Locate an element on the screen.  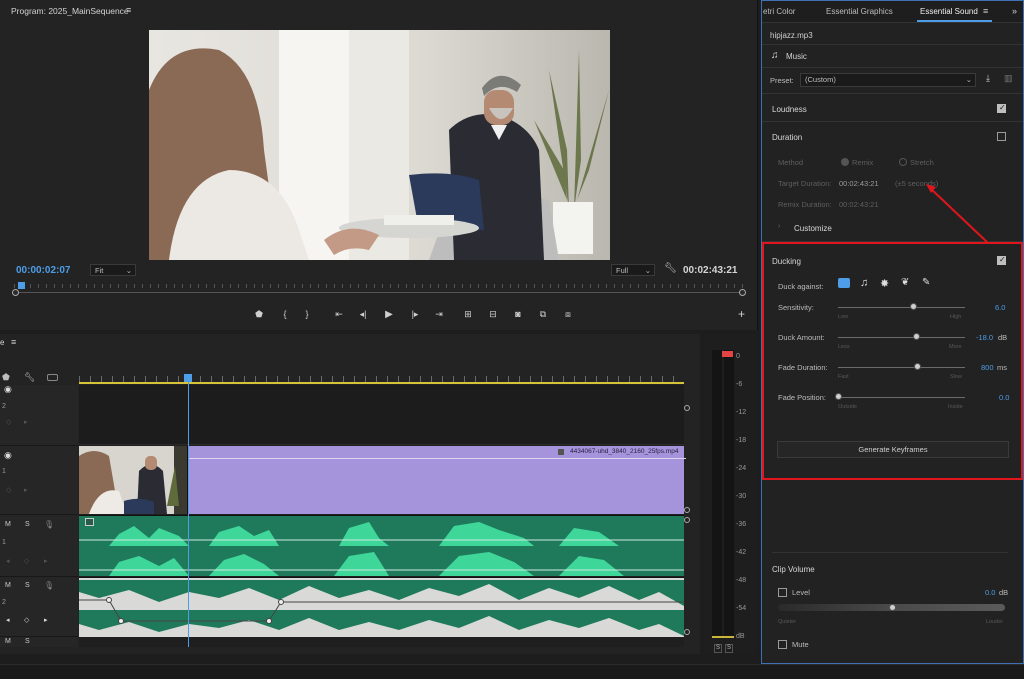
add-button-icon: + is located at coordinates (741, 314).